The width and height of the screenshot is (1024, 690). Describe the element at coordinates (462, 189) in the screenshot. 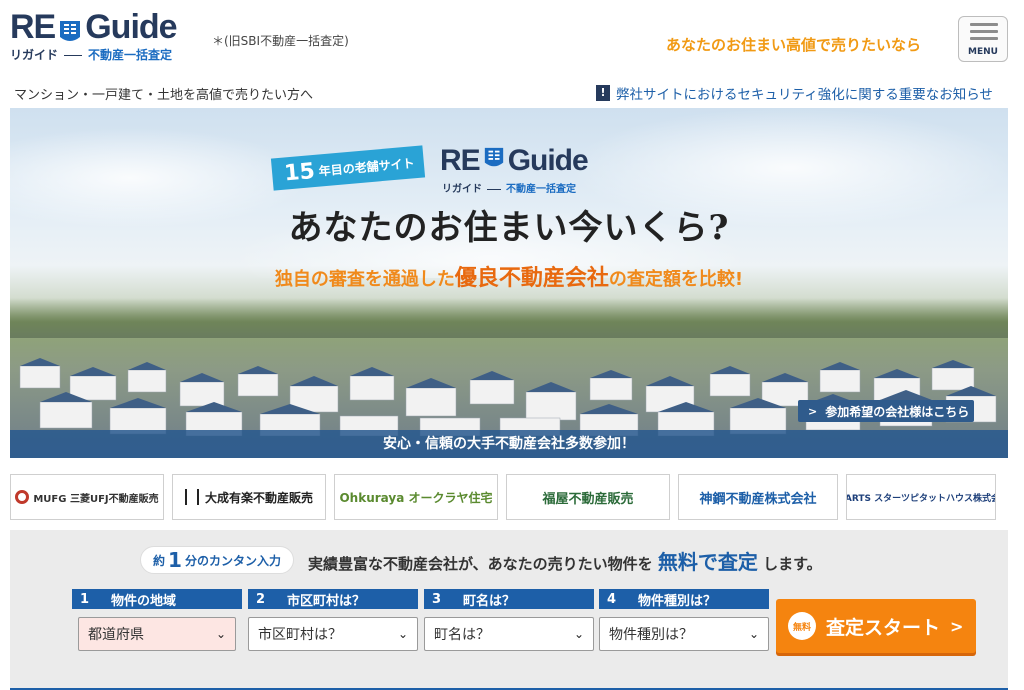

I see `hero-logo-reading: リガイド` at that location.